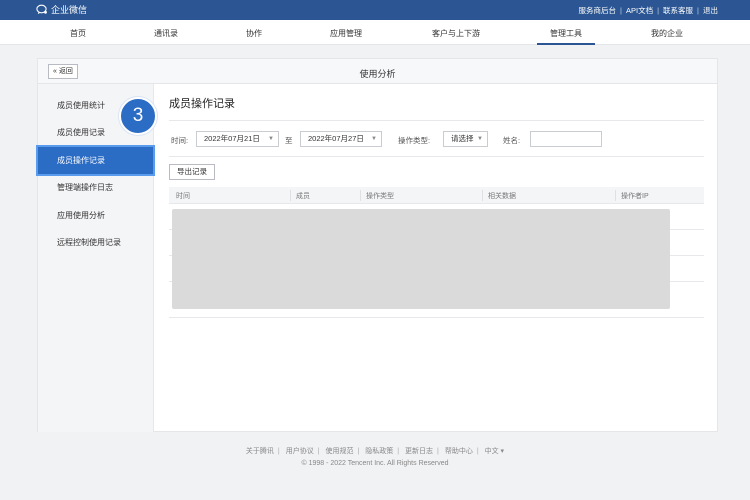  Describe the element at coordinates (260, 451) in the screenshot. I see `footer-link-about: 关于腾讯` at that location.